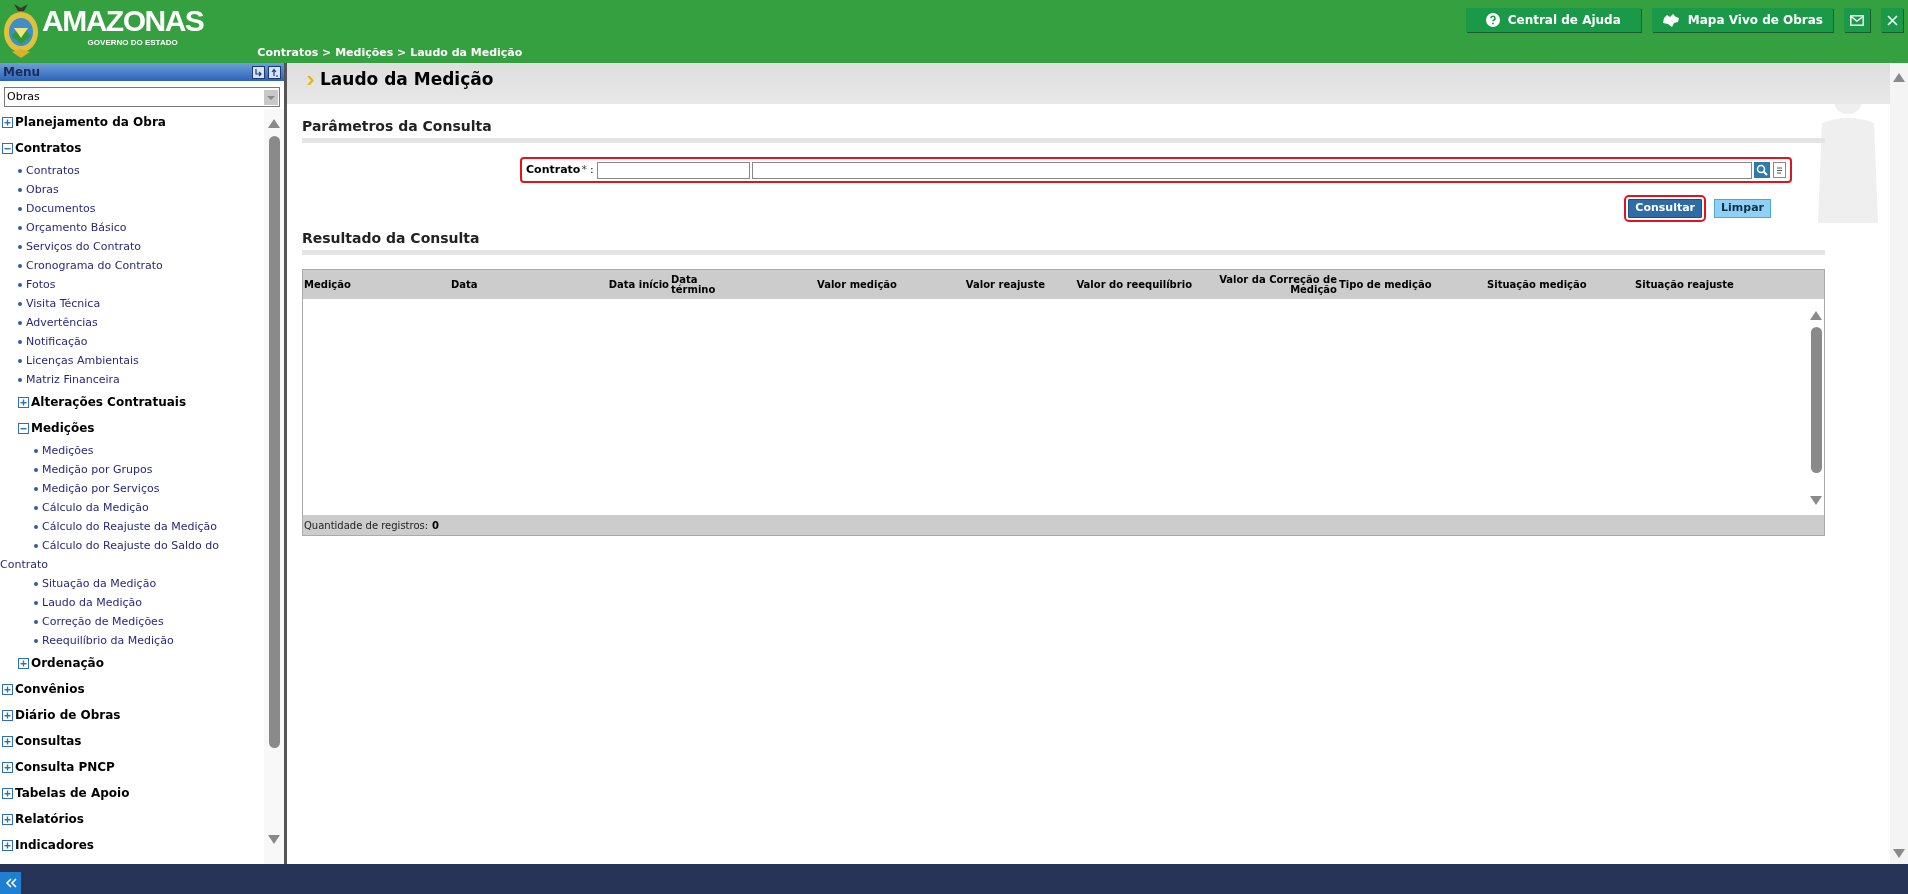 The width and height of the screenshot is (1908, 894). I want to click on menu-link: Advertências, so click(130, 322).